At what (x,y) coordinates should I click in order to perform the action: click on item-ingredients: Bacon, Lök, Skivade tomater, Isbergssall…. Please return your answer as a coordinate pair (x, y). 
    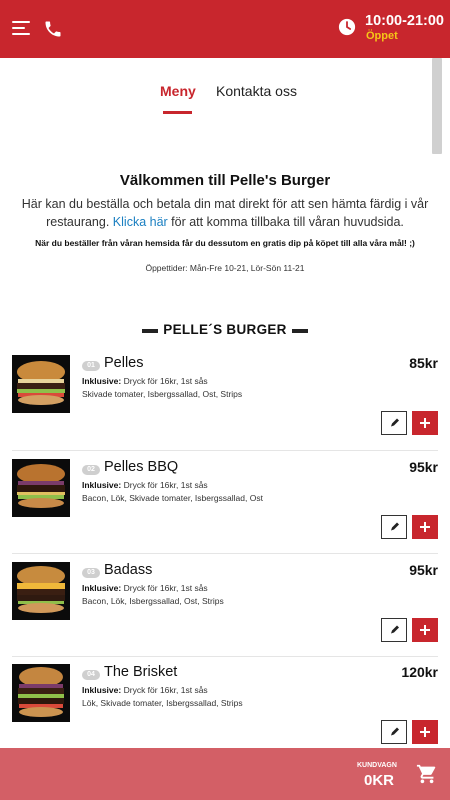
    Looking at the image, I should click on (172, 498).